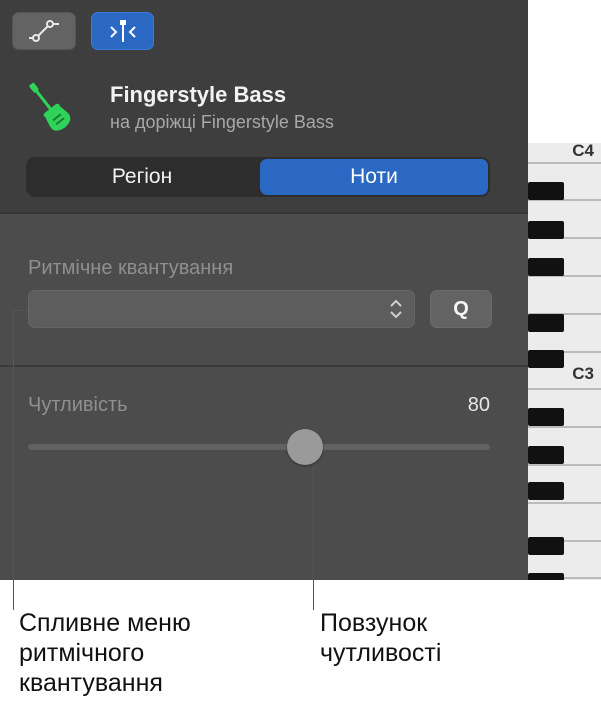 The image size is (601, 716). Describe the element at coordinates (396, 309) in the screenshot. I see `chevron-up-down-icon` at that location.